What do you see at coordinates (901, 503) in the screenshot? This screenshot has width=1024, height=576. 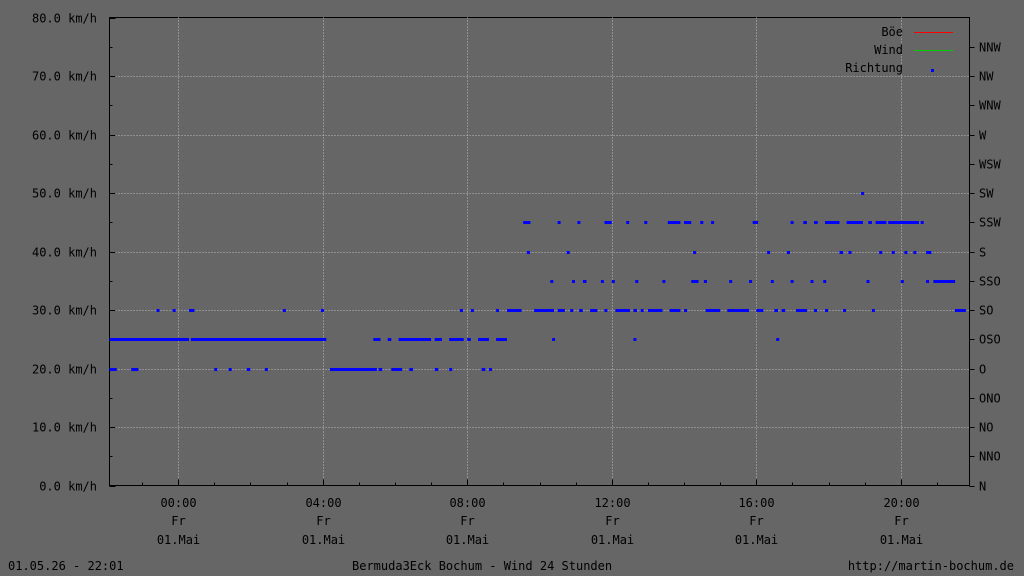 I see `x-tick-label-time: 20:00` at bounding box center [901, 503].